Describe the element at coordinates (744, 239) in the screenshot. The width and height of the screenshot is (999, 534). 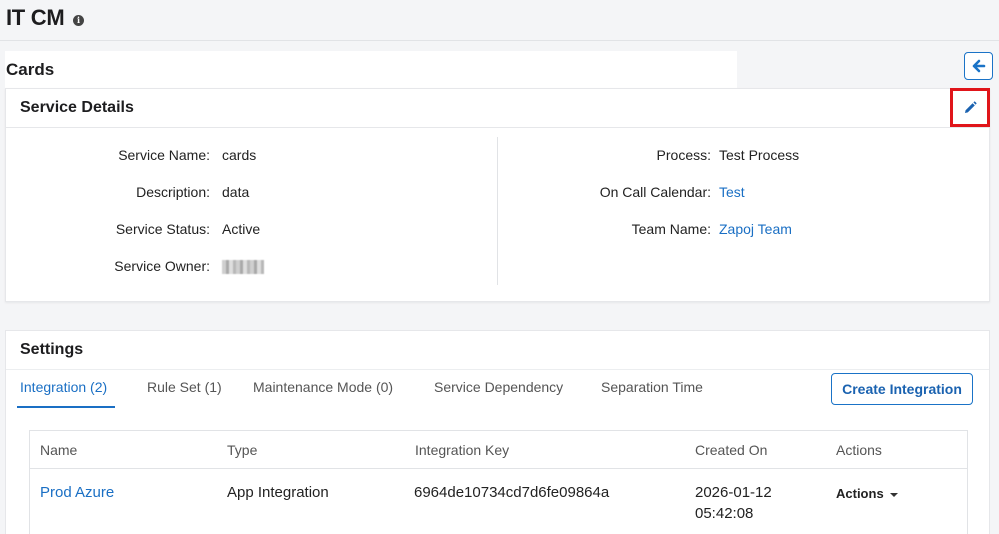
I see `detail-row-team-name: Team Name: Zapoj Team` at that location.